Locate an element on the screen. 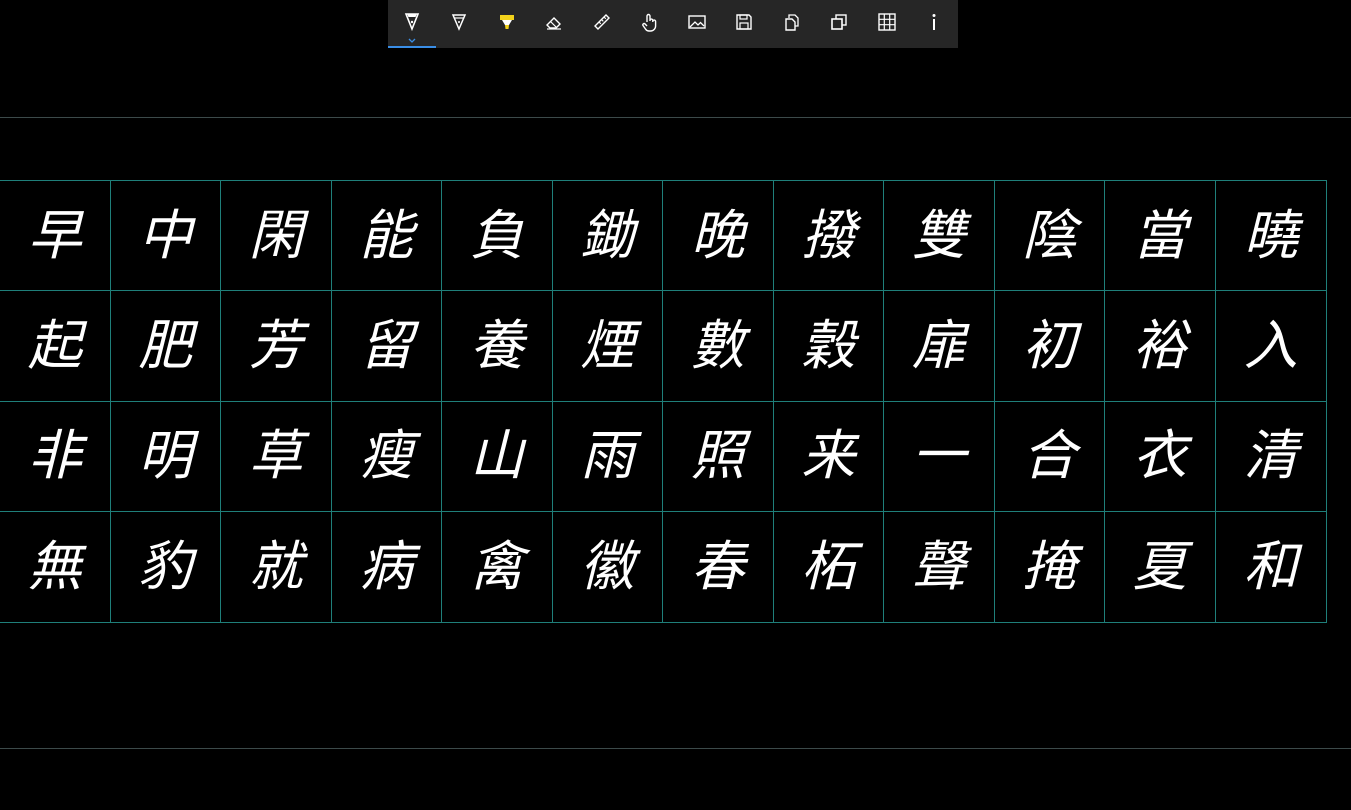 Image resolution: width=1351 pixels, height=810 pixels. duplicate-icon is located at coordinates (839, 24).